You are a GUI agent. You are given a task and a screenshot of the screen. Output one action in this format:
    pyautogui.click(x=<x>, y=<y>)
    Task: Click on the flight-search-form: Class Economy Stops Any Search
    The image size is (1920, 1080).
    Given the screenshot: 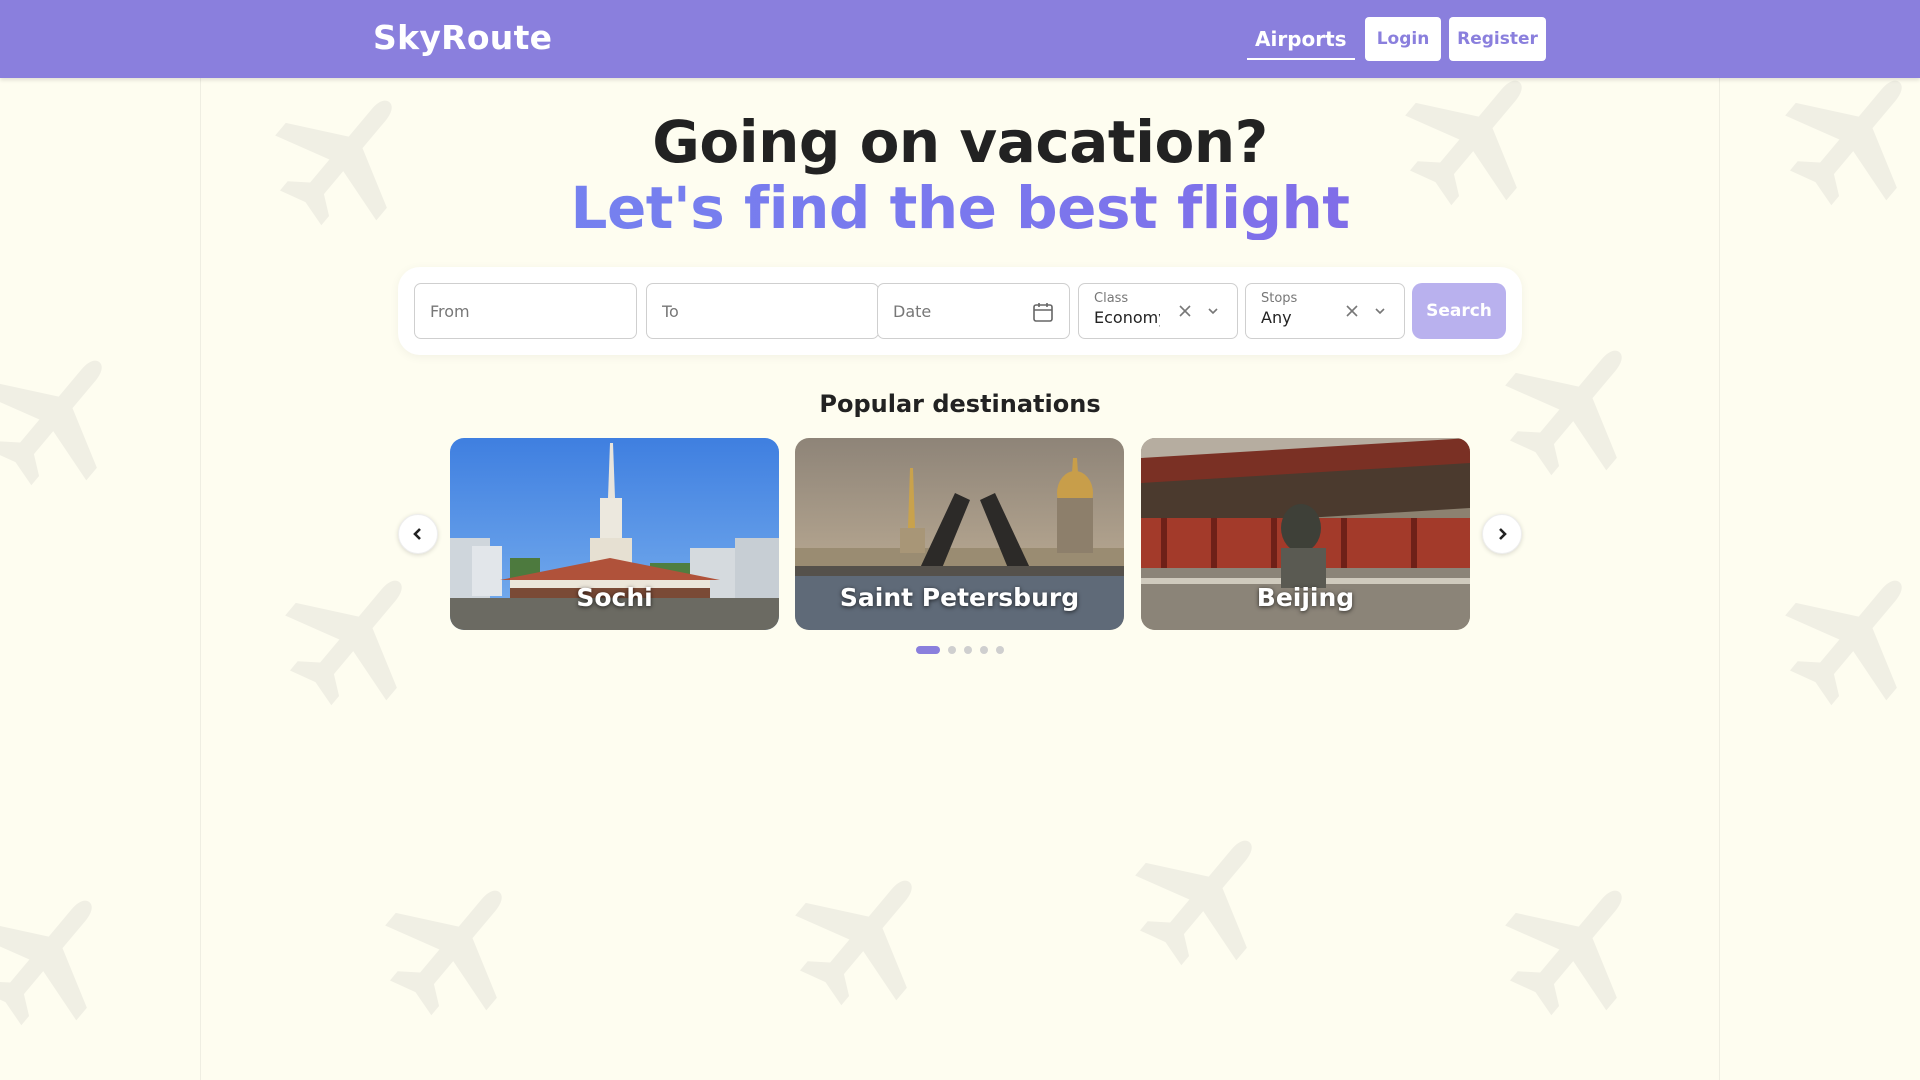 What is the action you would take?
    pyautogui.click(x=960, y=311)
    